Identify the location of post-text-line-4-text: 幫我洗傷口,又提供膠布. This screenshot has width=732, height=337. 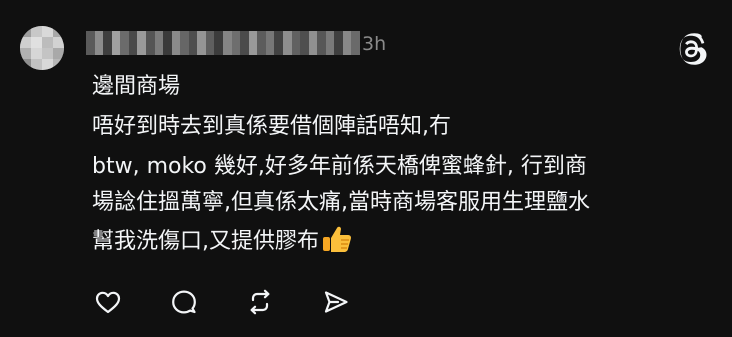
(205, 241).